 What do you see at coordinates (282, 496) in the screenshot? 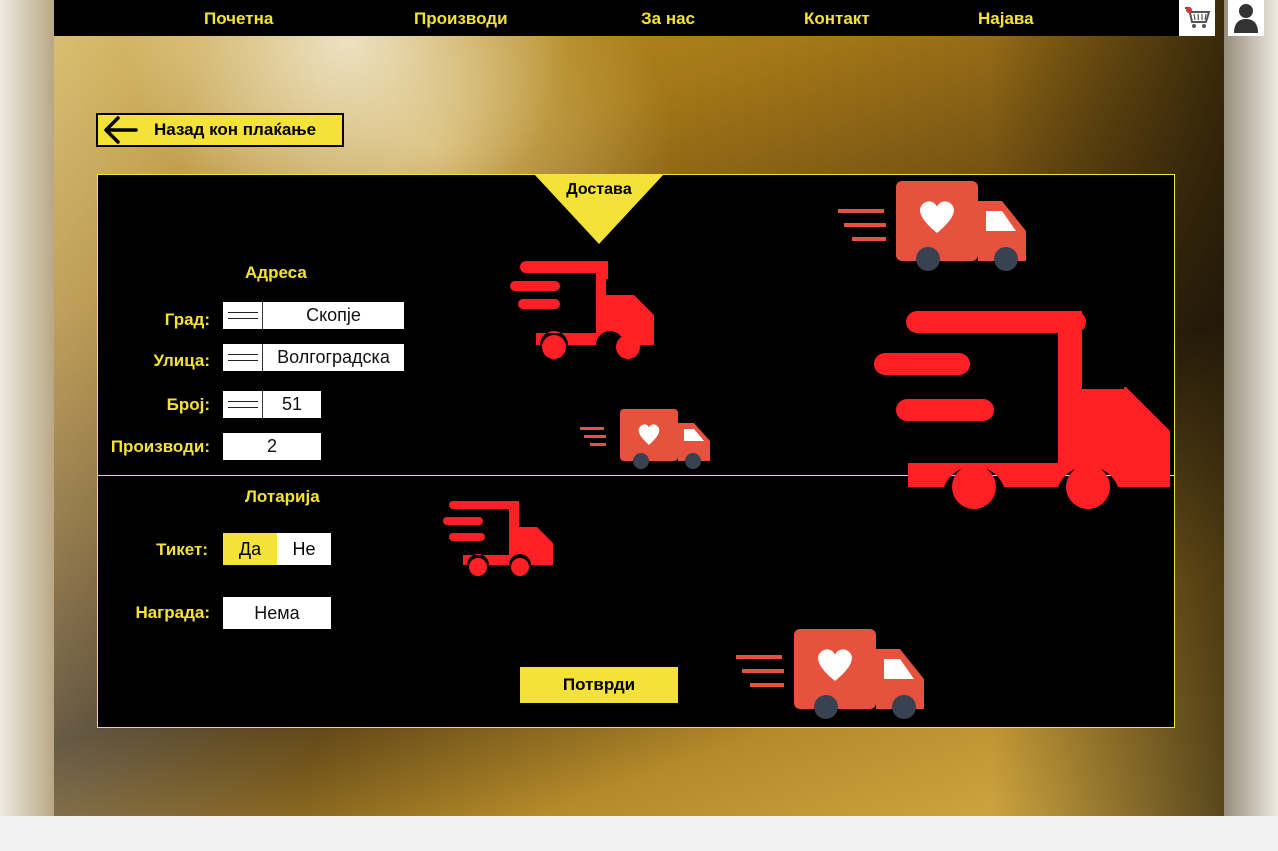
I see `lottery-title: Лотарија` at bounding box center [282, 496].